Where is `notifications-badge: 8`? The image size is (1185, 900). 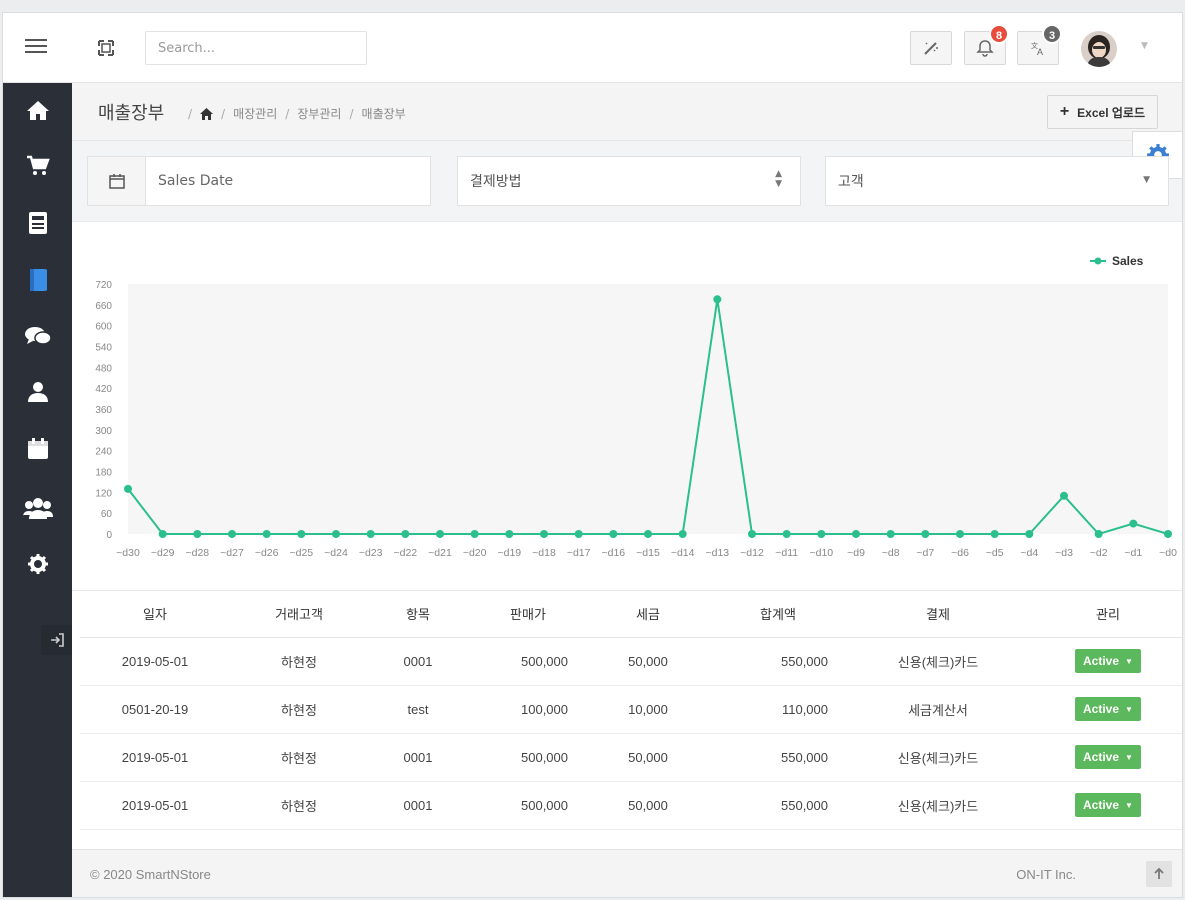
notifications-badge: 8 is located at coordinates (999, 34).